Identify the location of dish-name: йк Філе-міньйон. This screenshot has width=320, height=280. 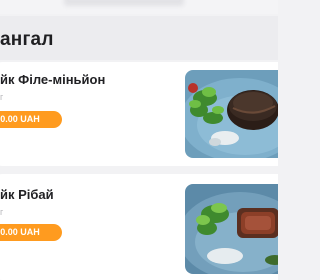
(53, 79).